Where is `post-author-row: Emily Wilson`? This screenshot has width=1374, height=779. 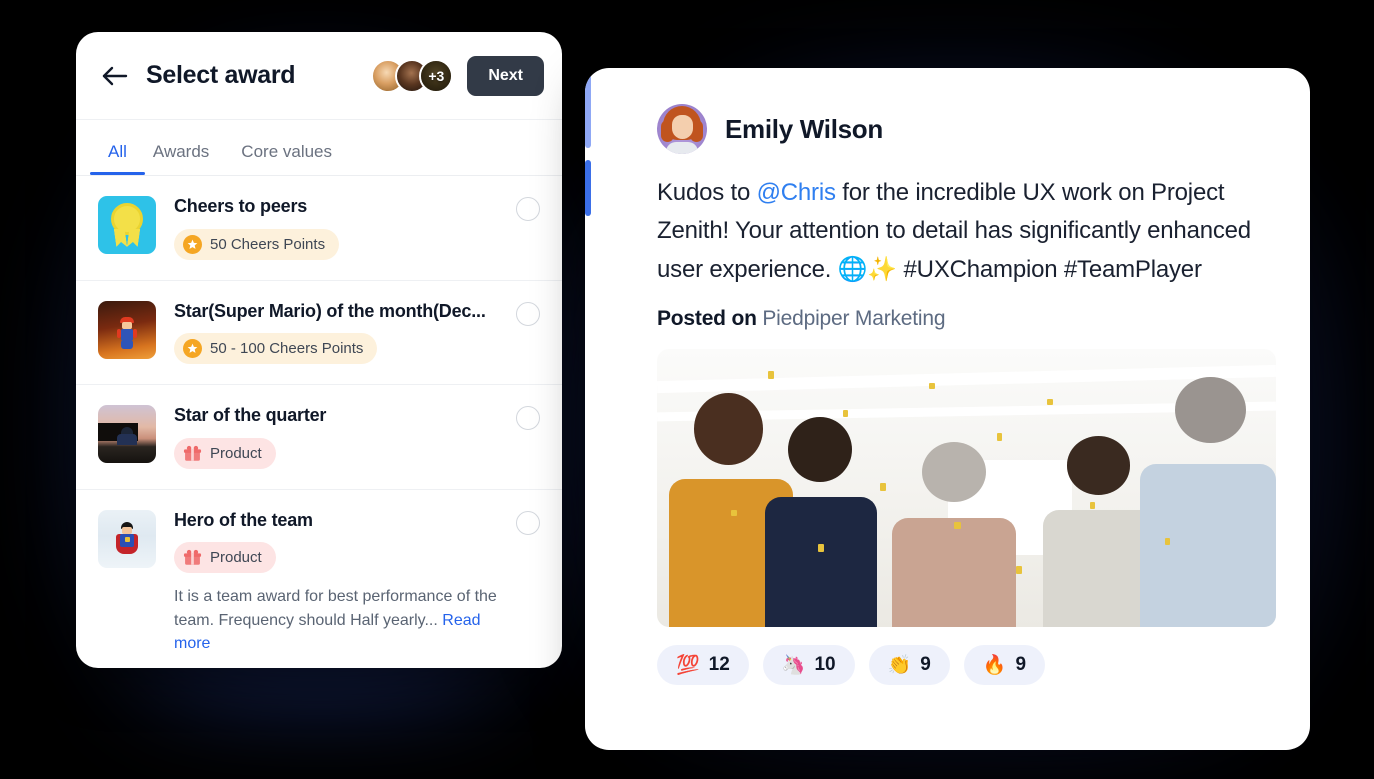
post-author-row: Emily Wilson is located at coordinates (947, 129).